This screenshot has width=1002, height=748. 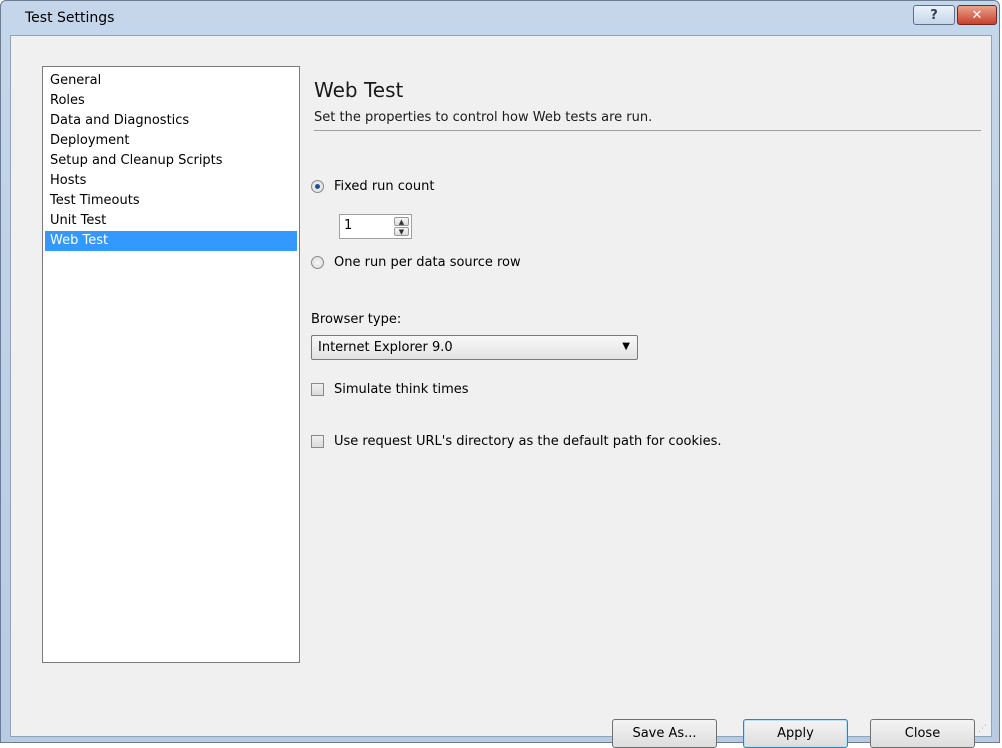 I want to click on list-item-deployment: Deployment, so click(x=171, y=141).